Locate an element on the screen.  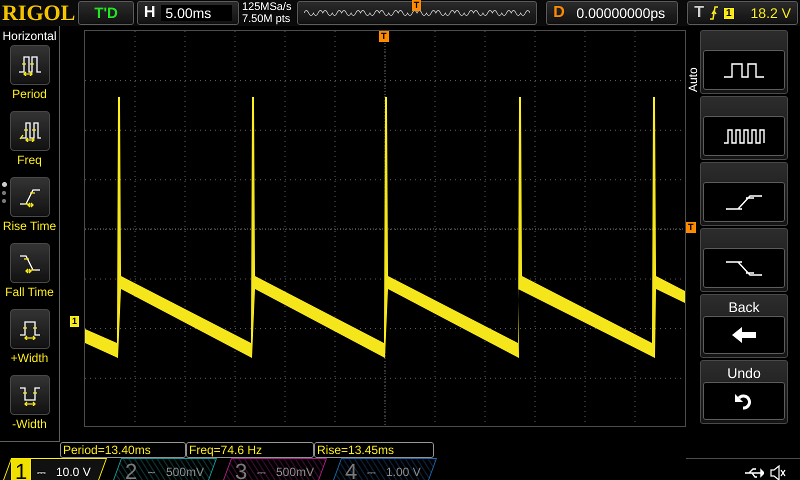
mode-label: Auto is located at coordinates (693, 79).